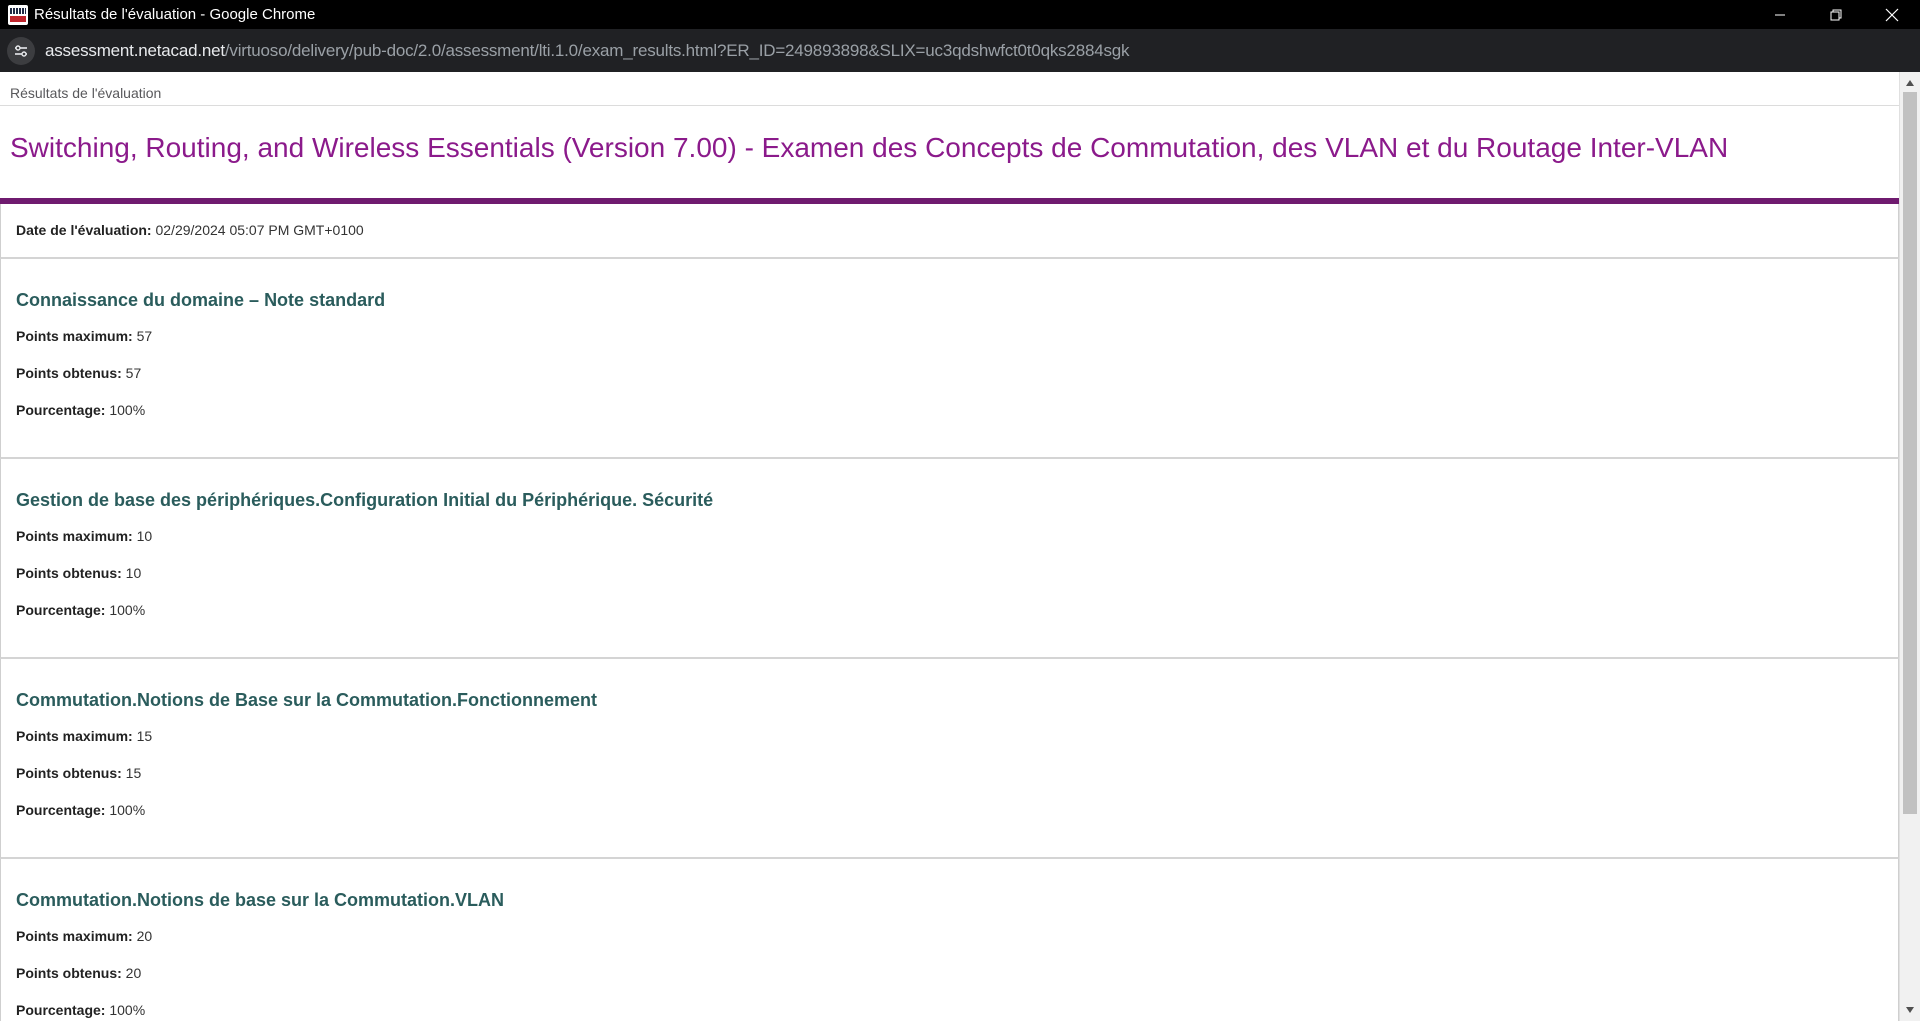  I want to click on restore-icon, so click(1836, 14).